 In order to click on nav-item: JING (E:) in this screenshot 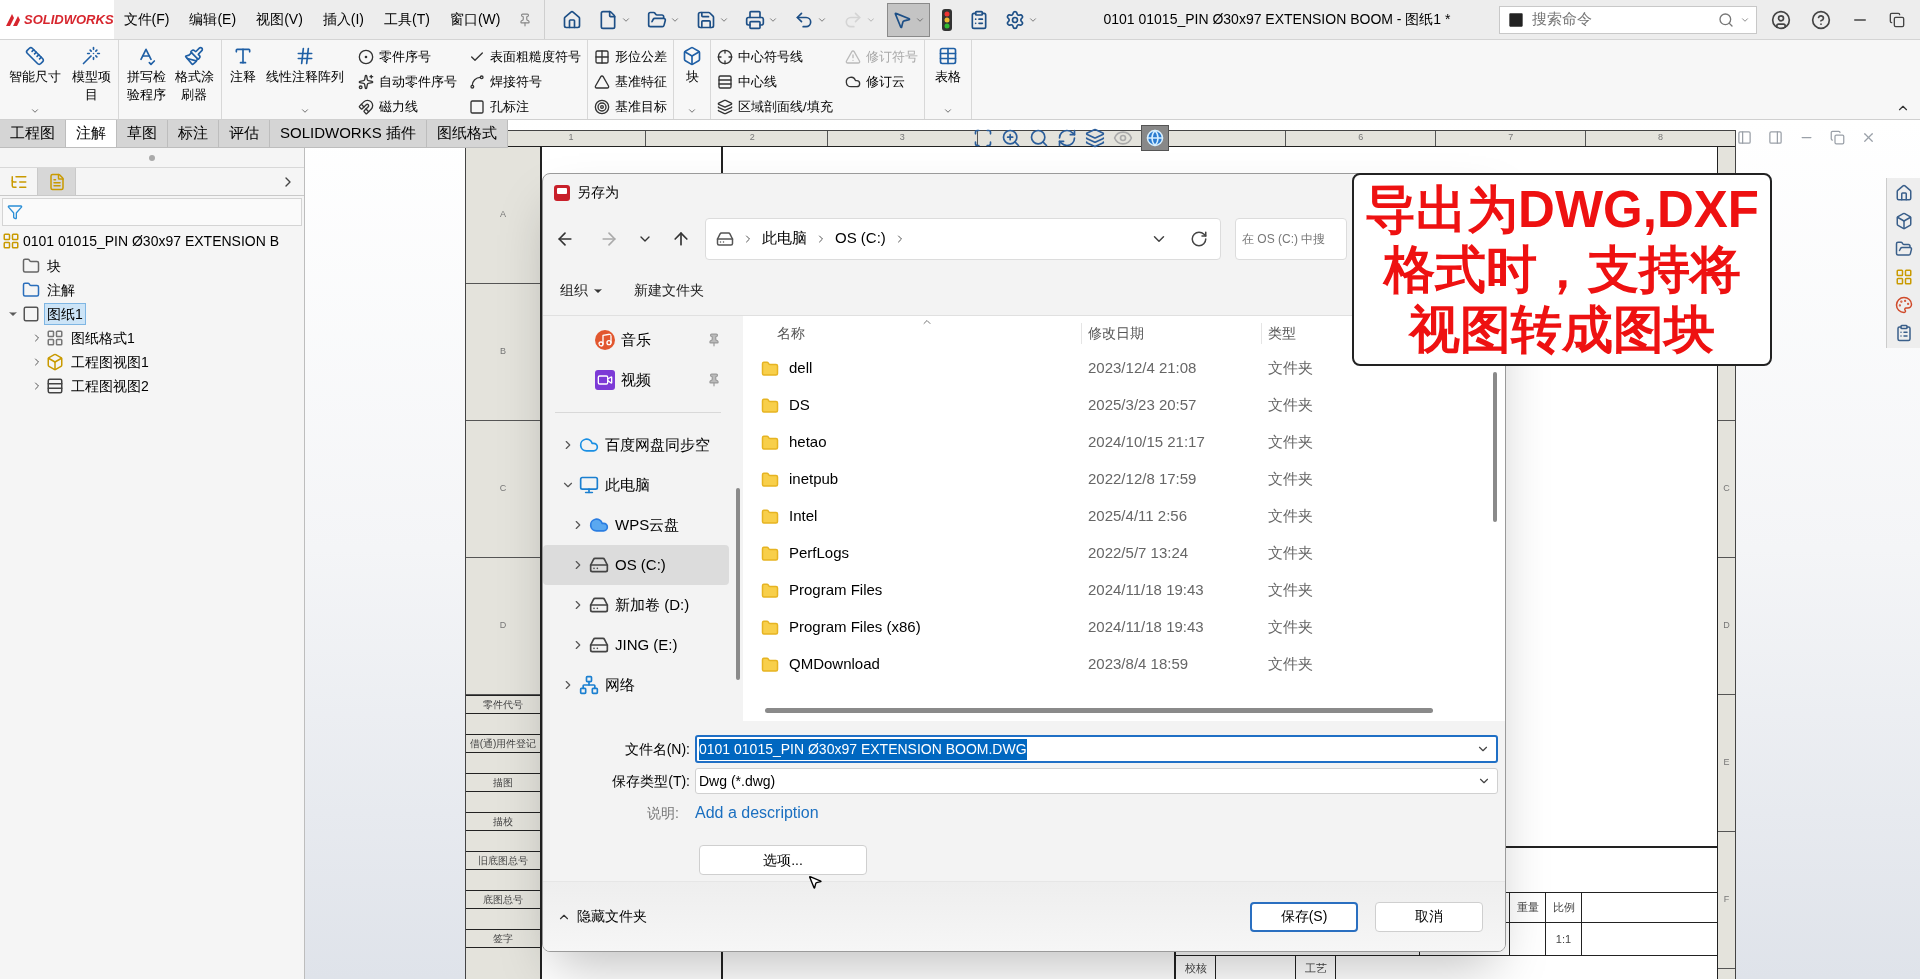, I will do `click(646, 645)`.